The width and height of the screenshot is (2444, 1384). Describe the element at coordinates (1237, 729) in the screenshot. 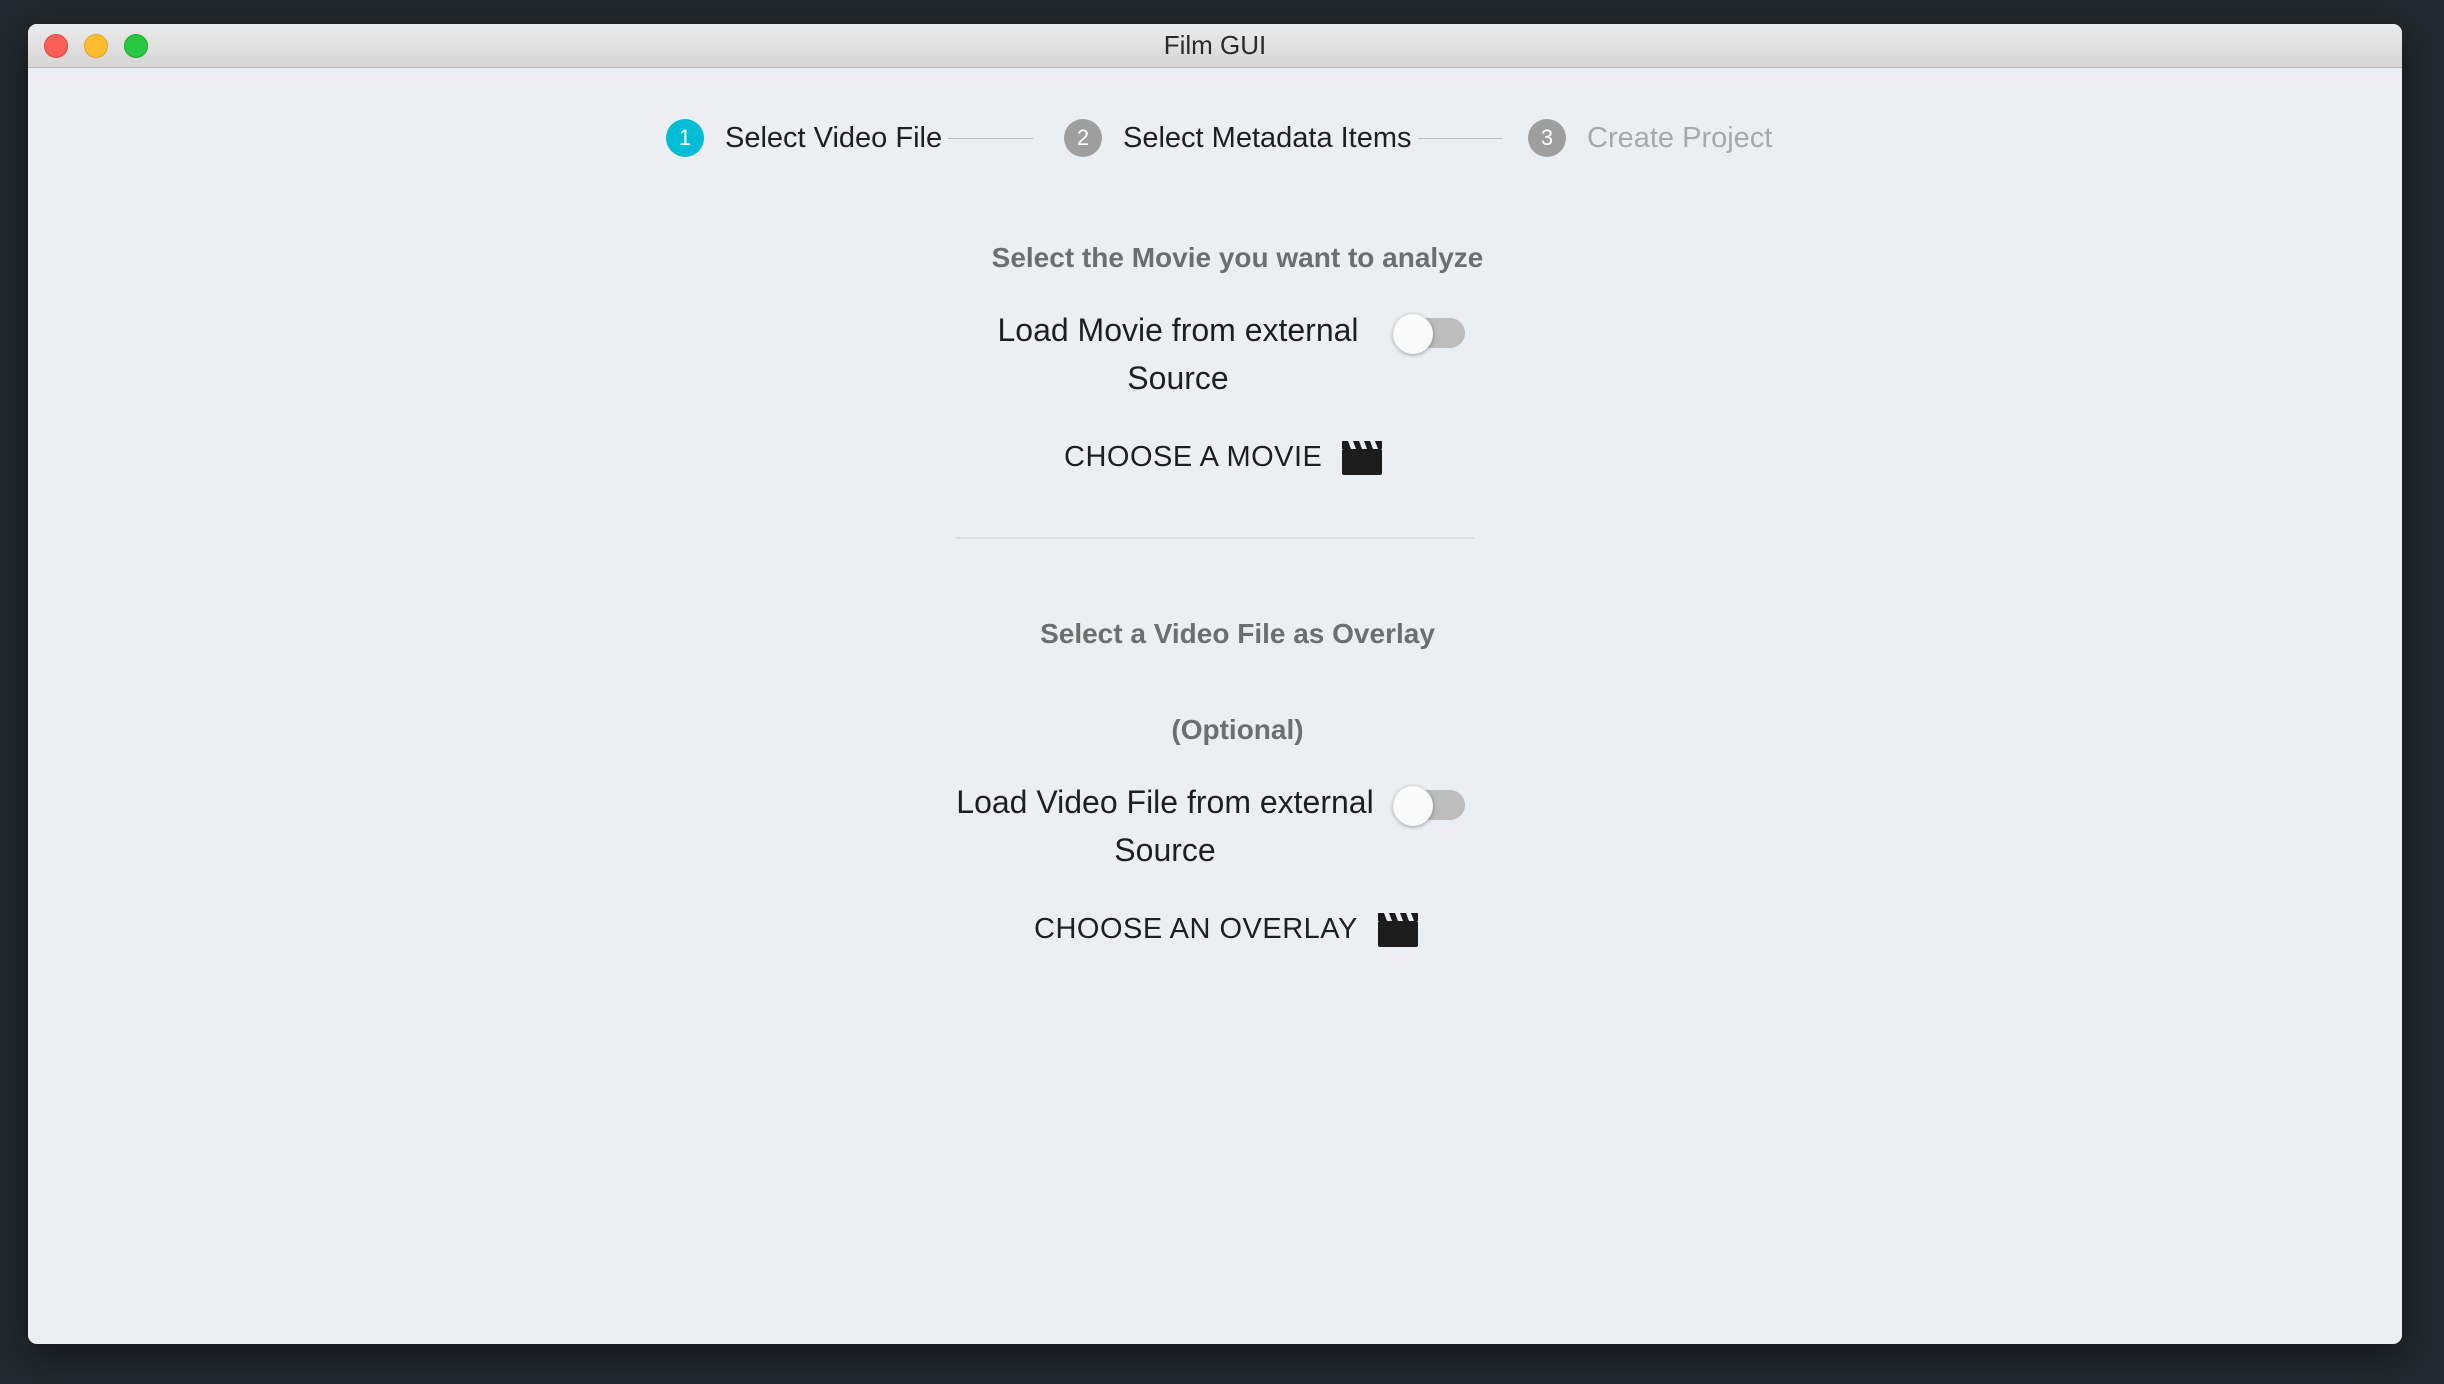

I see `overlay-optional-note: (Optional)` at that location.